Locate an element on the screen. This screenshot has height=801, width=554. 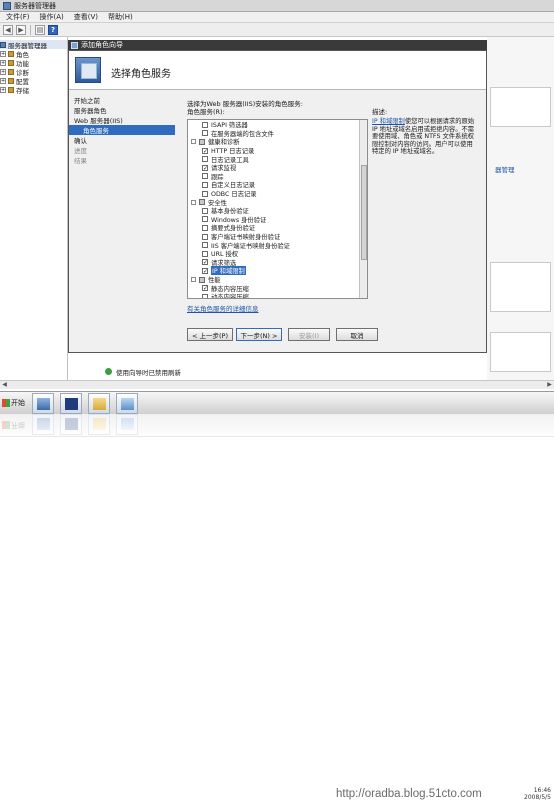
role-service-item: 安全性 is located at coordinates (209, 202).